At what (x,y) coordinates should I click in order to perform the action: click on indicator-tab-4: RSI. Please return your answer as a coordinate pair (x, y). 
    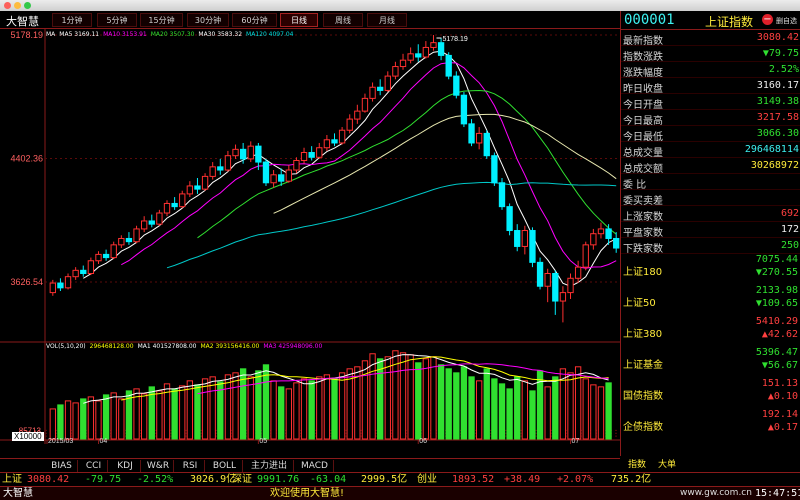
    Looking at the image, I should click on (190, 466).